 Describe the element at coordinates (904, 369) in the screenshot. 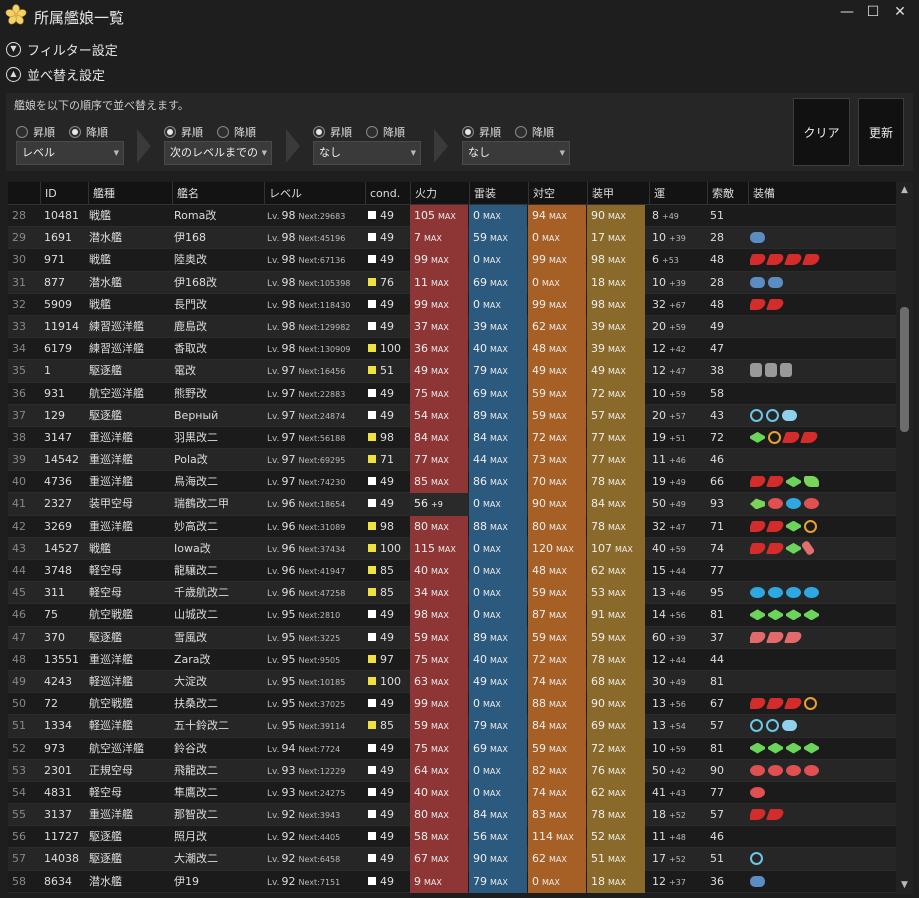

I see `scrollbar-thumb` at that location.